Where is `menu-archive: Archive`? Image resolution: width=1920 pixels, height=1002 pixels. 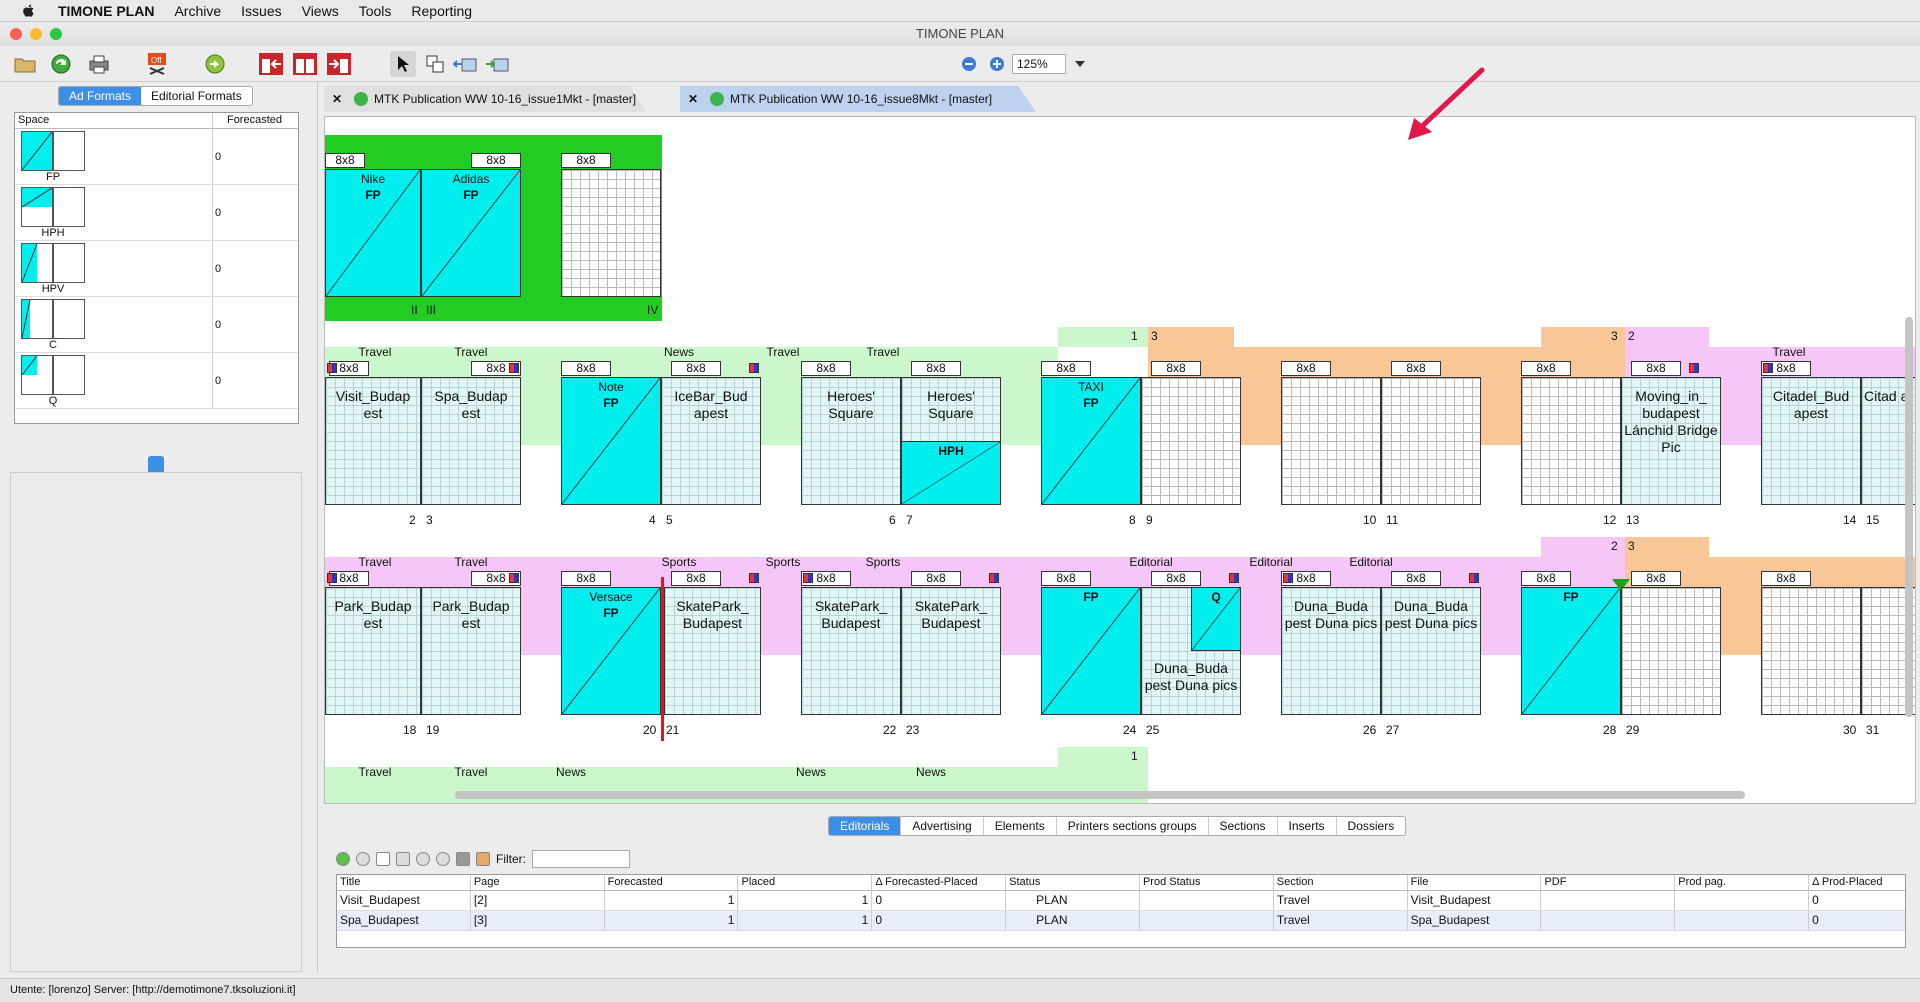 menu-archive: Archive is located at coordinates (197, 11).